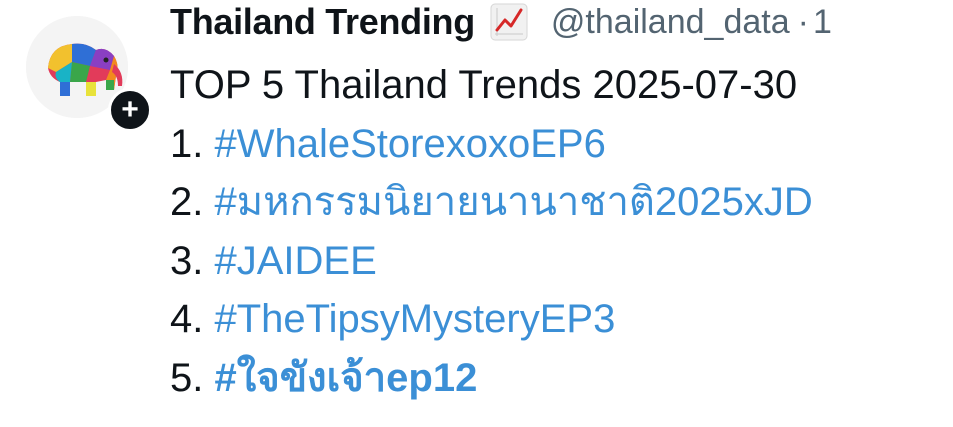 The width and height of the screenshot is (953, 427). Describe the element at coordinates (187, 143) in the screenshot. I see `trend-rank: 1.` at that location.